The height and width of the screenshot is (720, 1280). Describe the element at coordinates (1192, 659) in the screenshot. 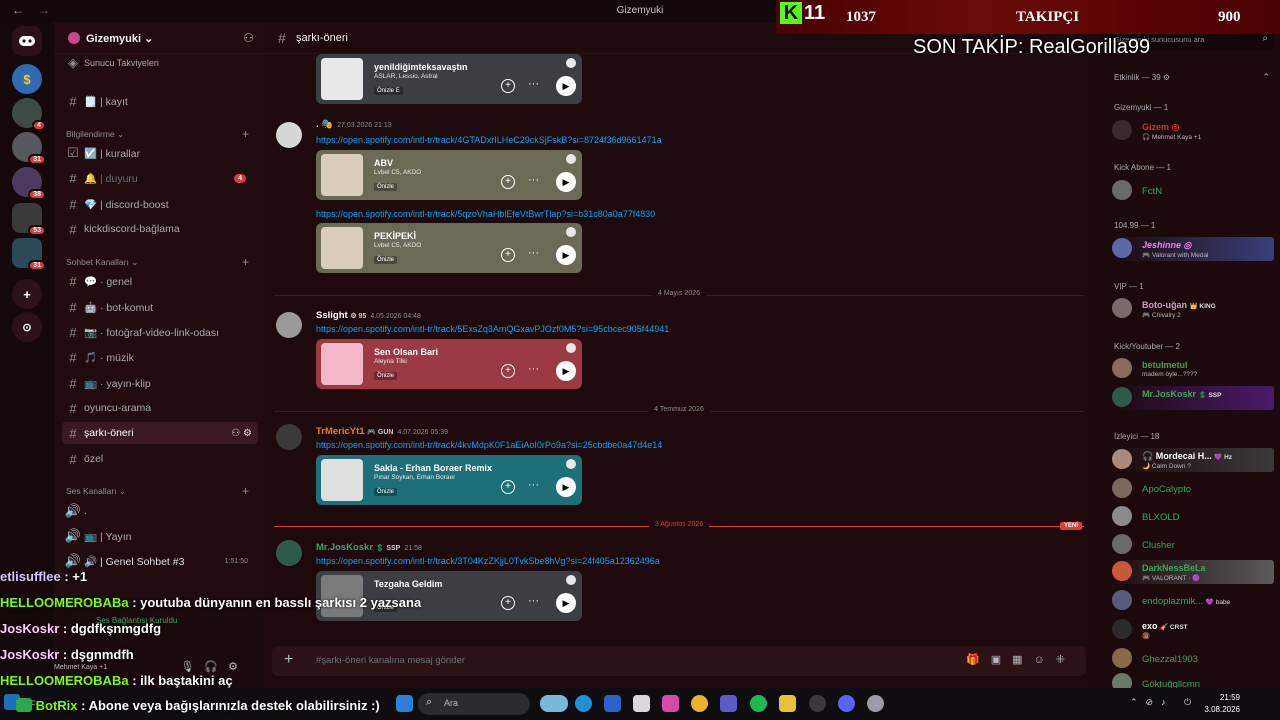

I see `member-item: Ghezzal1903` at that location.